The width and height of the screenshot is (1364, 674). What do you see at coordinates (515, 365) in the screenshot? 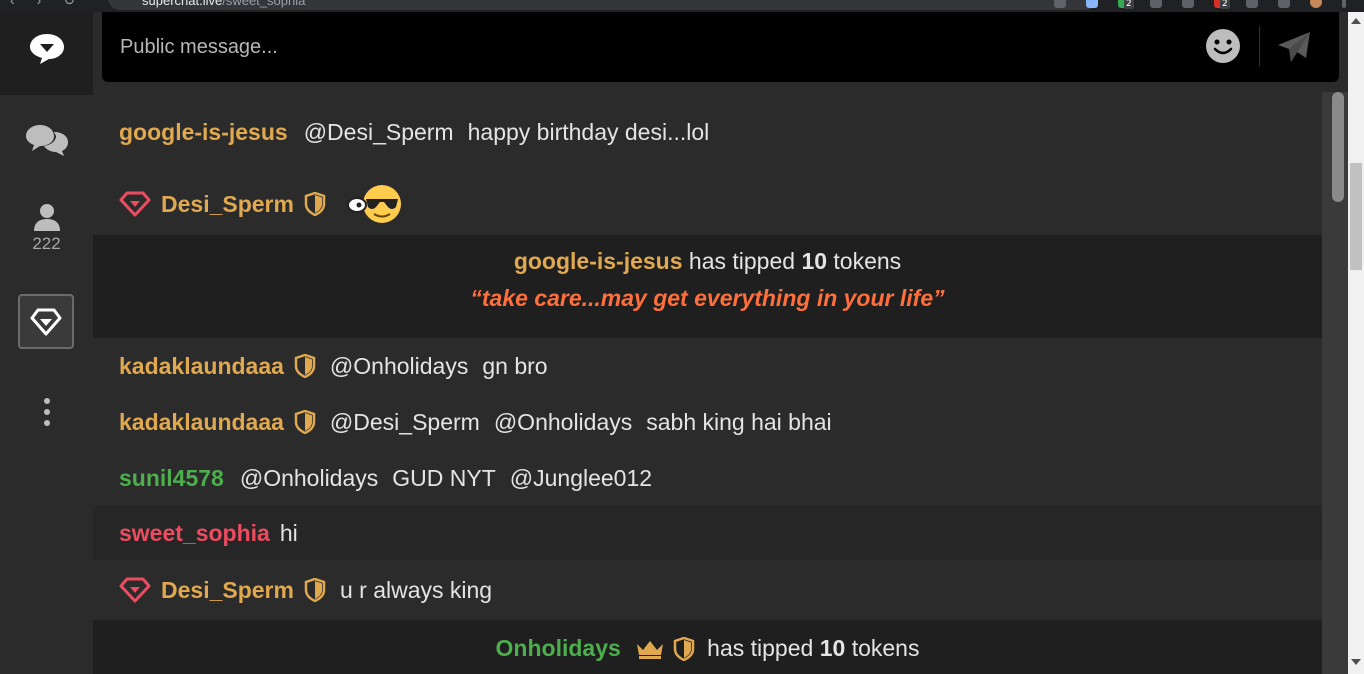
I see `message-text: gn bro` at bounding box center [515, 365].